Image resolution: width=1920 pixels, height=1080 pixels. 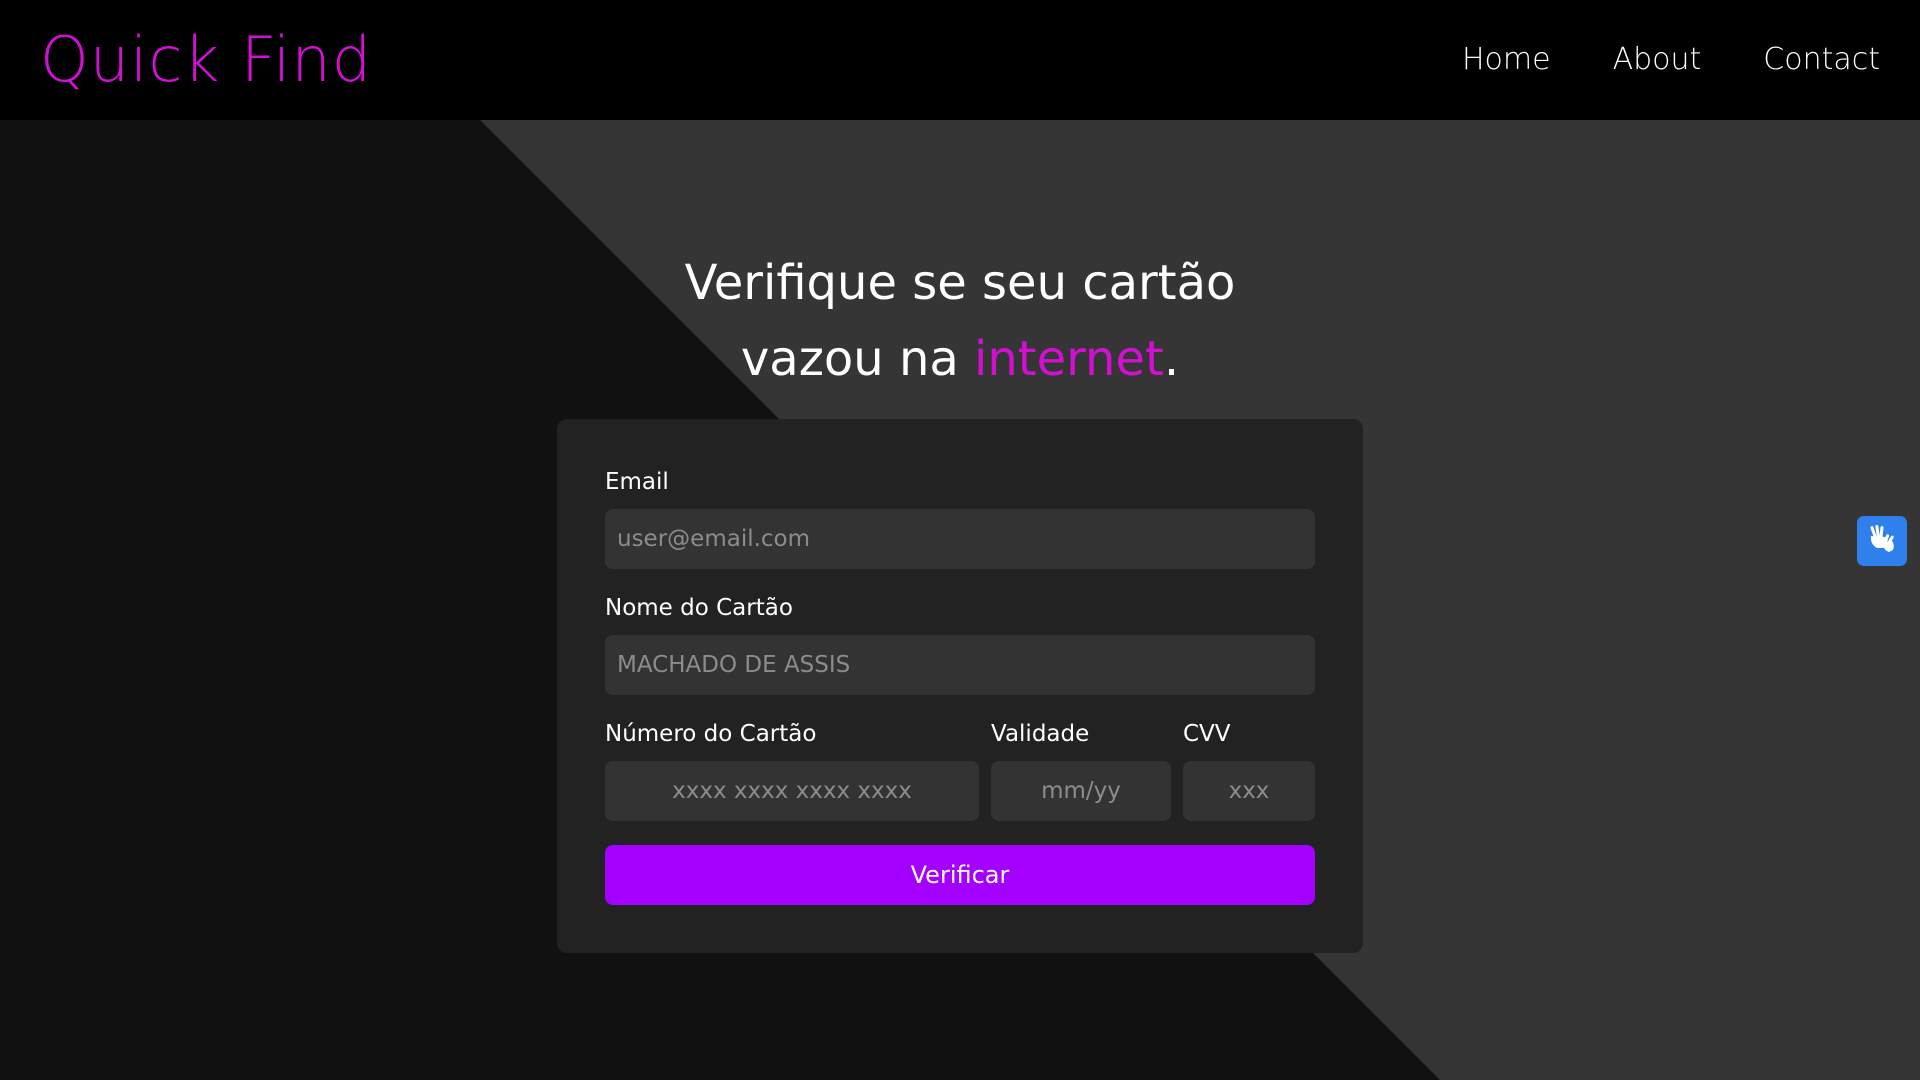 What do you see at coordinates (1040, 734) in the screenshot?
I see `expiry-label: Validade` at bounding box center [1040, 734].